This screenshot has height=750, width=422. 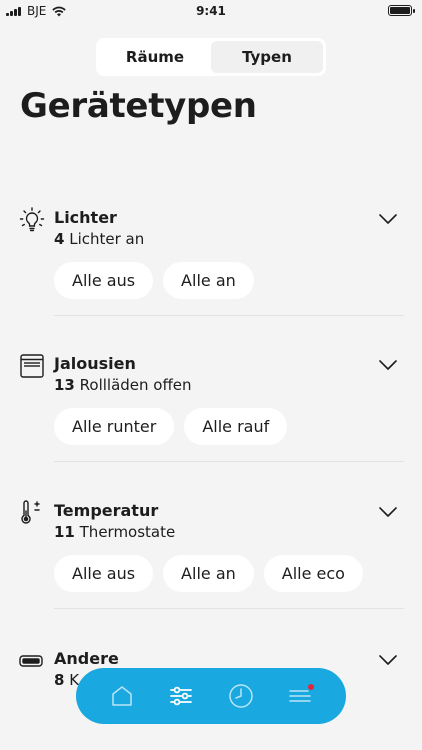 What do you see at coordinates (64, 532) in the screenshot?
I see `section-count: 11` at bounding box center [64, 532].